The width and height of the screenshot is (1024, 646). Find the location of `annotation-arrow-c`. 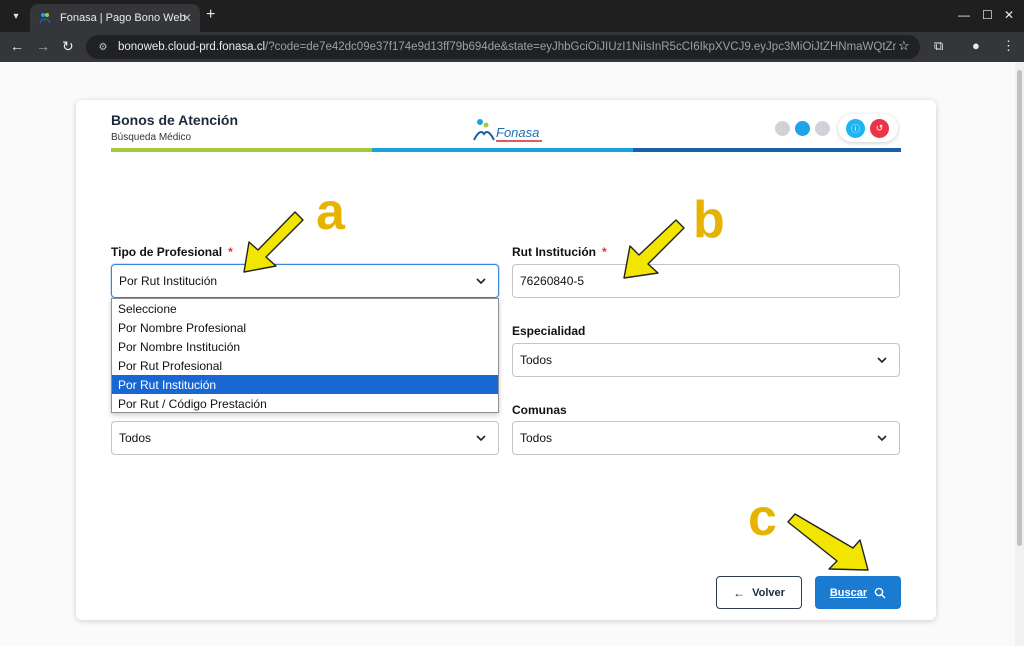

annotation-arrow-c is located at coordinates (828, 542).